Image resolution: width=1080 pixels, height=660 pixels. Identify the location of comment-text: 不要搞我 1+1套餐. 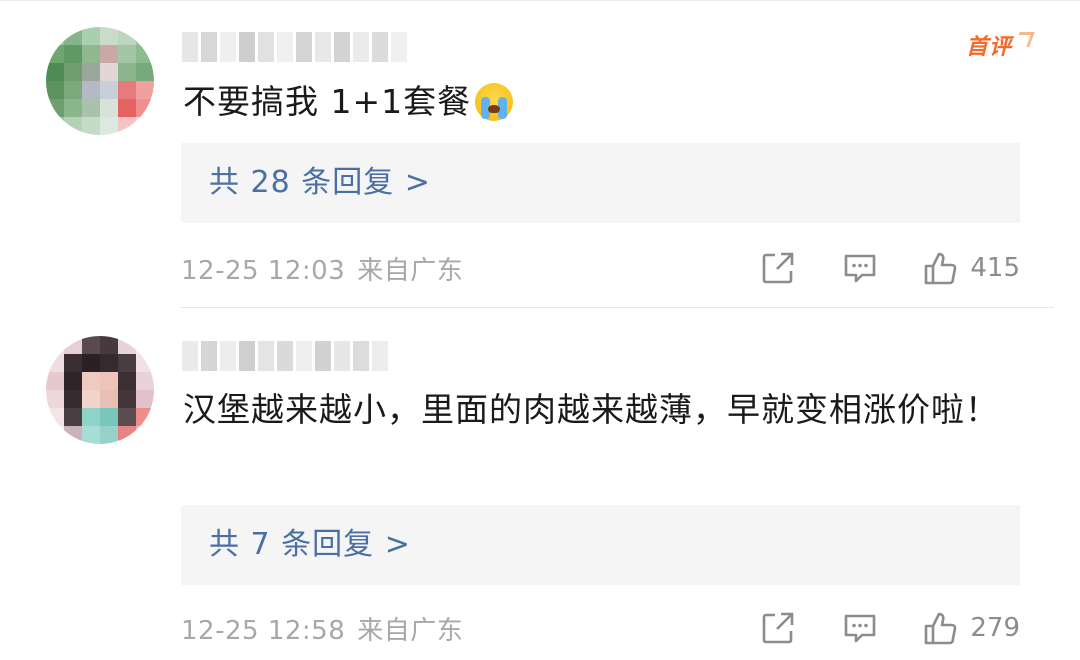
(601, 102).